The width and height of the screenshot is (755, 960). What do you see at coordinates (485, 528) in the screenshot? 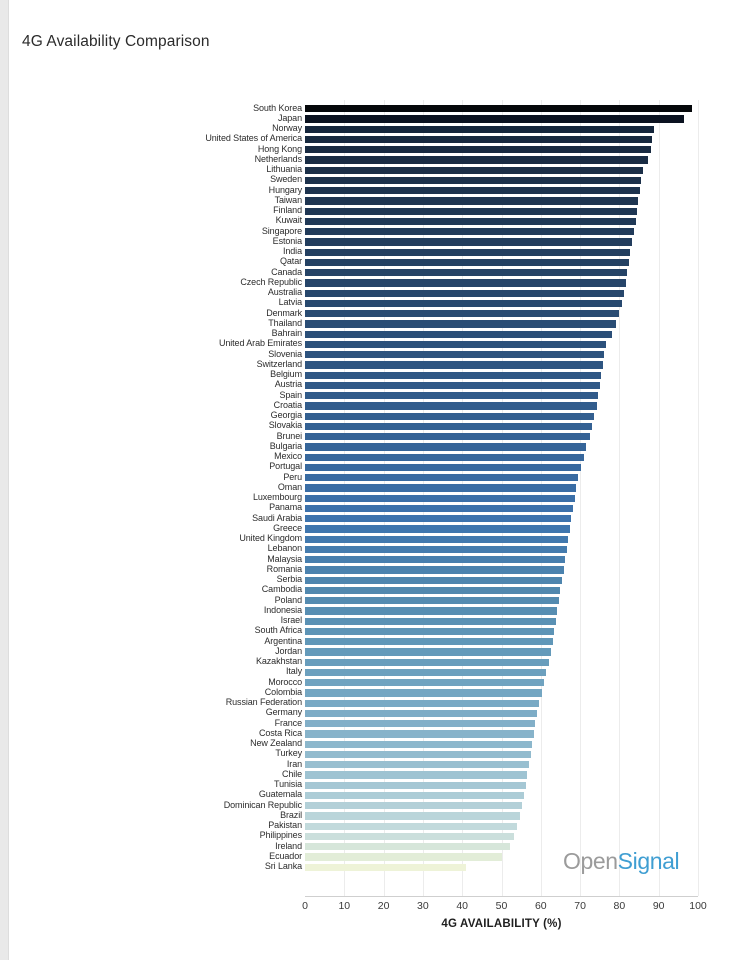
I see `bar-row: Greece` at bounding box center [485, 528].